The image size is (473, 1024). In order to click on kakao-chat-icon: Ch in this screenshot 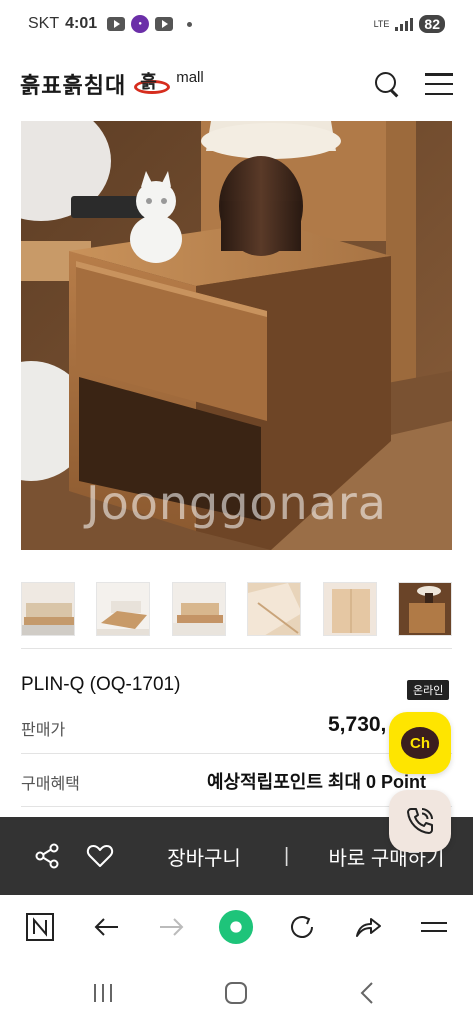, I will do `click(420, 743)`.